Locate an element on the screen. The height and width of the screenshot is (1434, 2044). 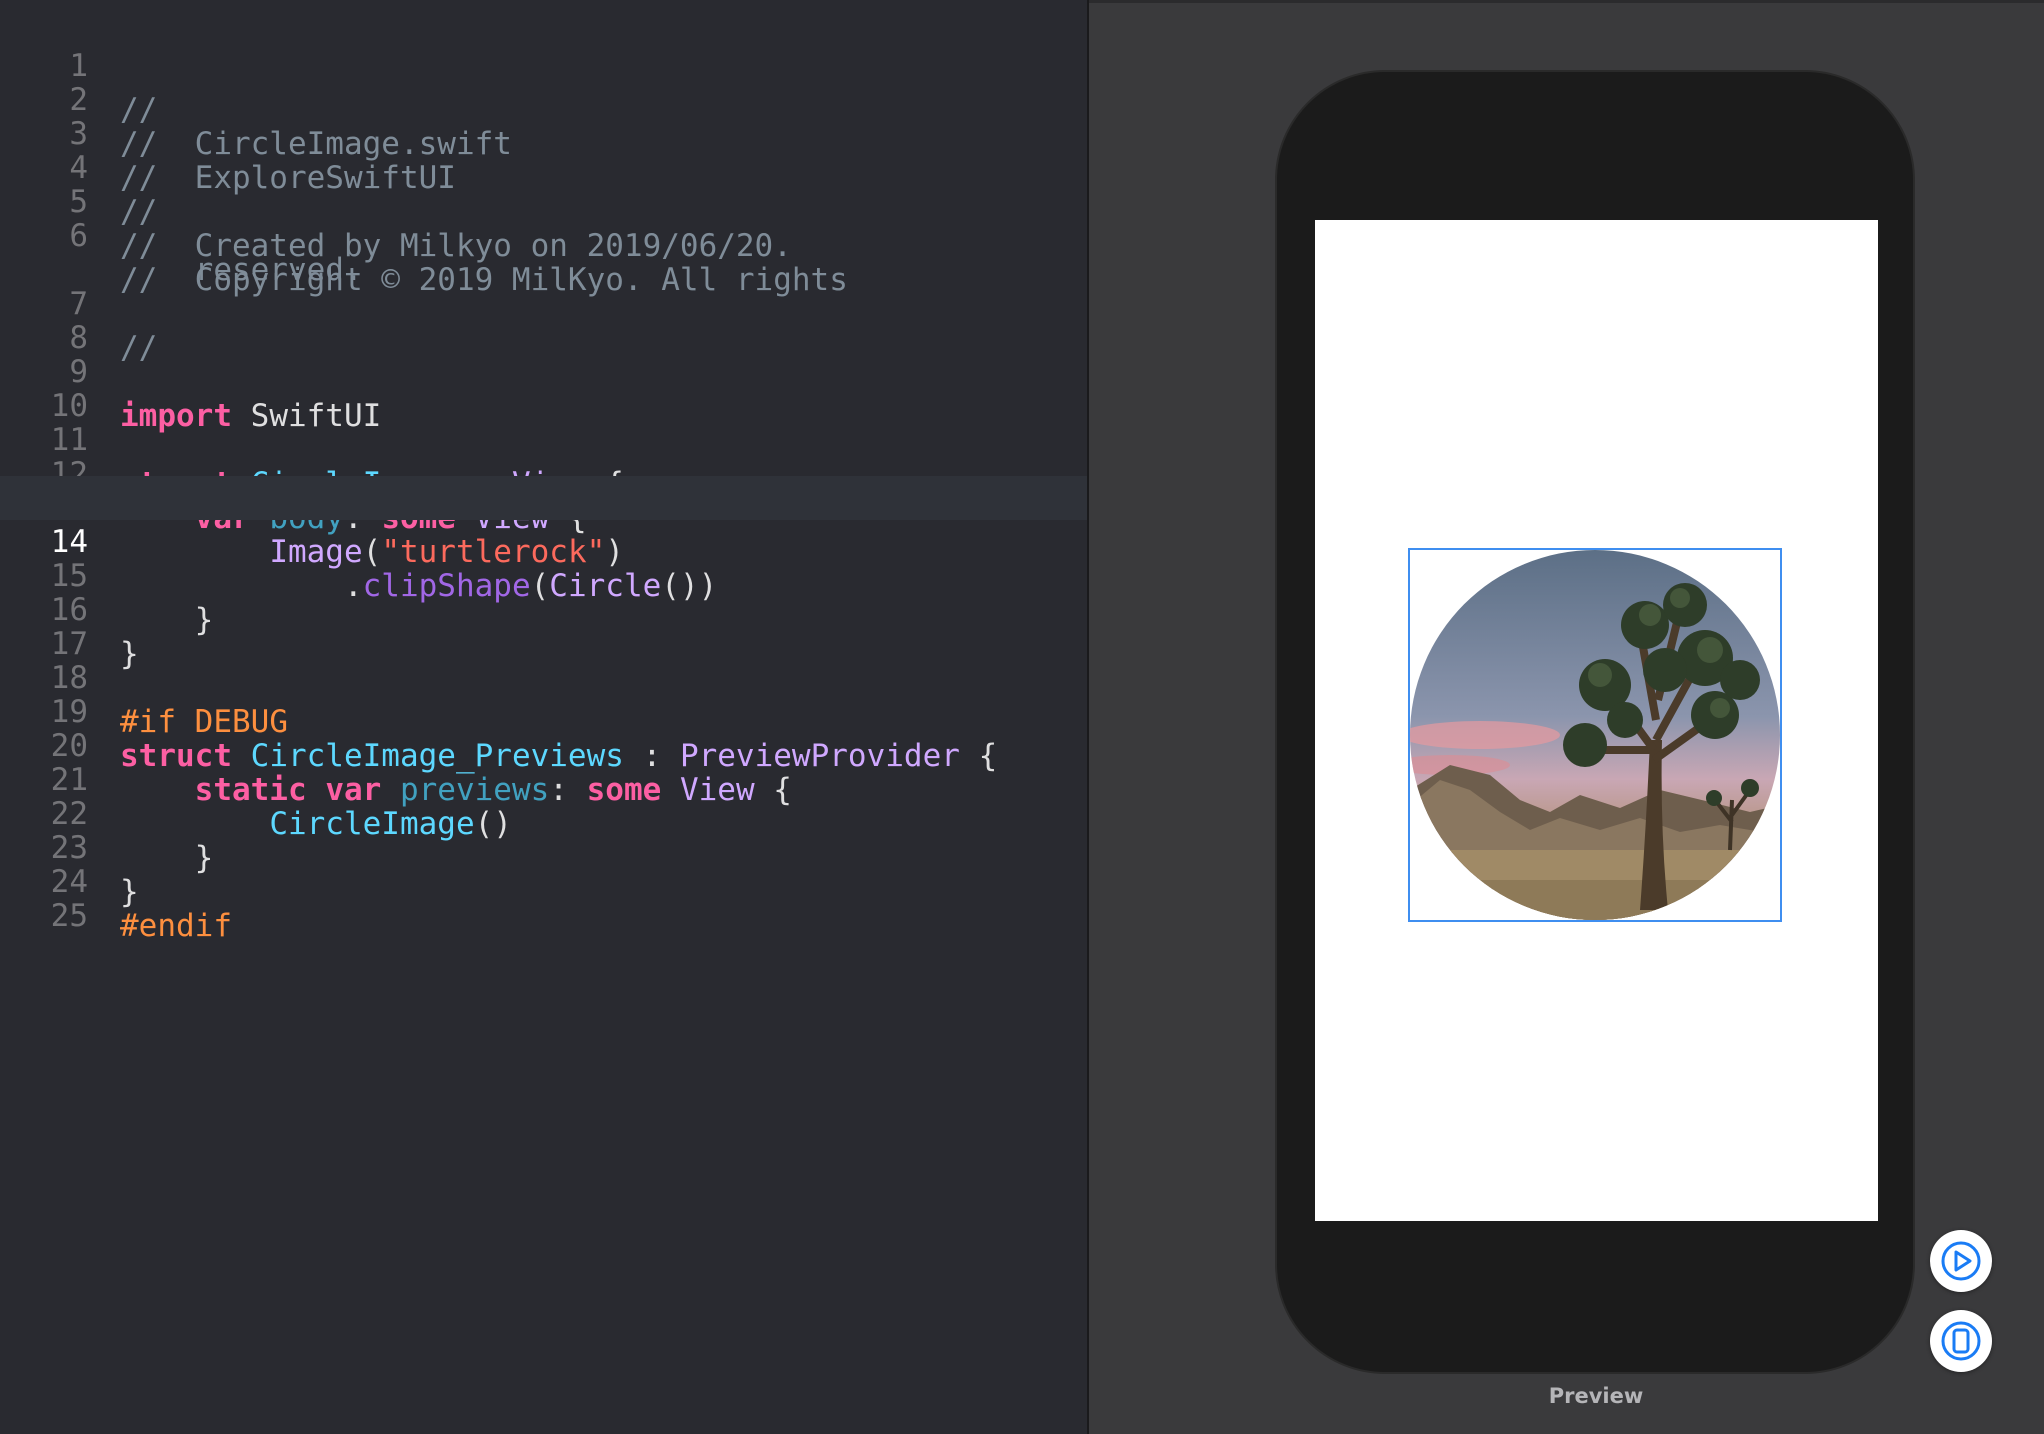
preview-label: Preview is located at coordinates (1596, 1396).